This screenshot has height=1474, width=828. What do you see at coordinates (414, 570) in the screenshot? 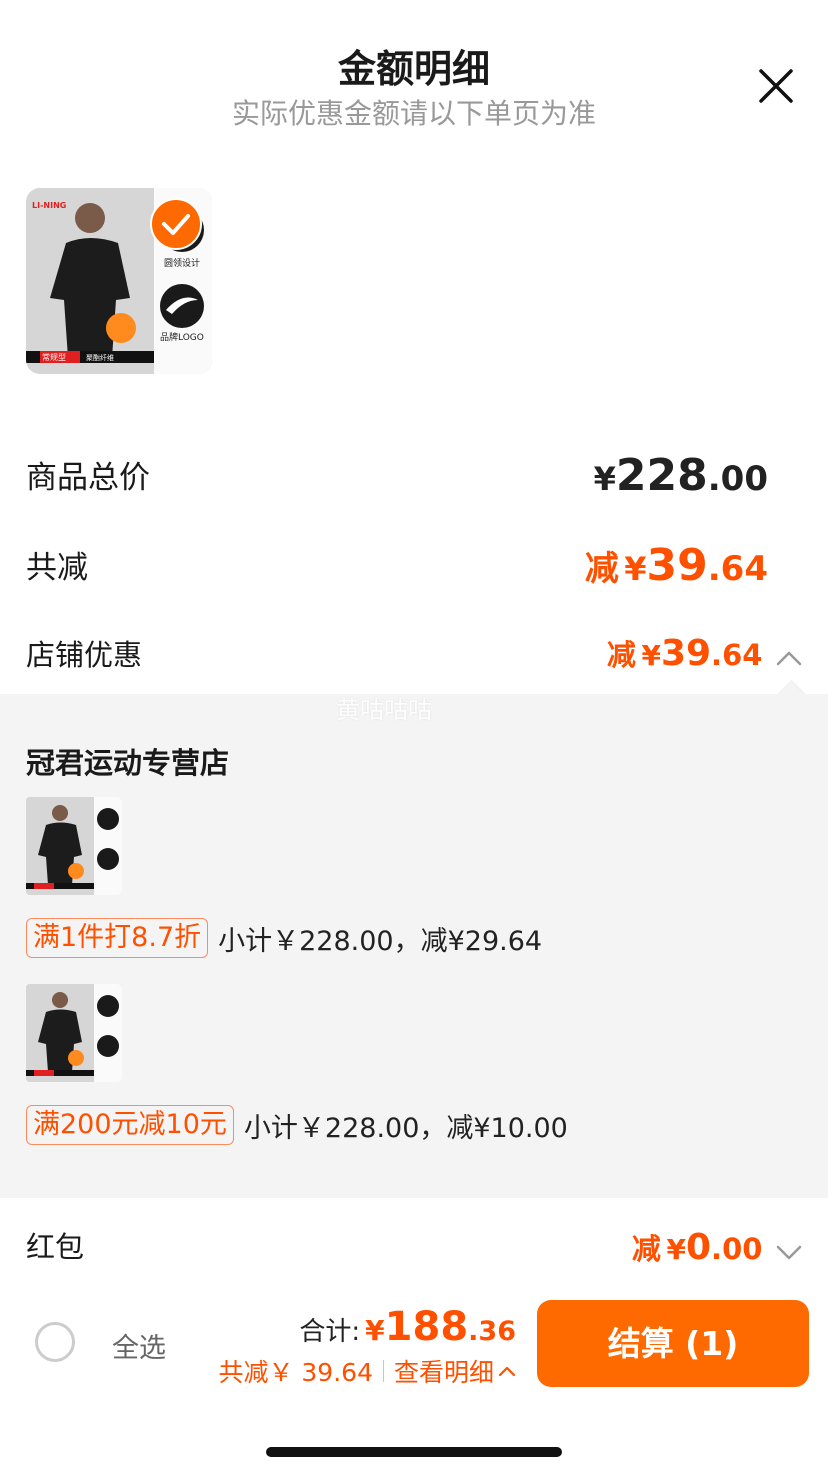
I see `total-discount-row: 共减 减 ¥39.64` at bounding box center [414, 570].